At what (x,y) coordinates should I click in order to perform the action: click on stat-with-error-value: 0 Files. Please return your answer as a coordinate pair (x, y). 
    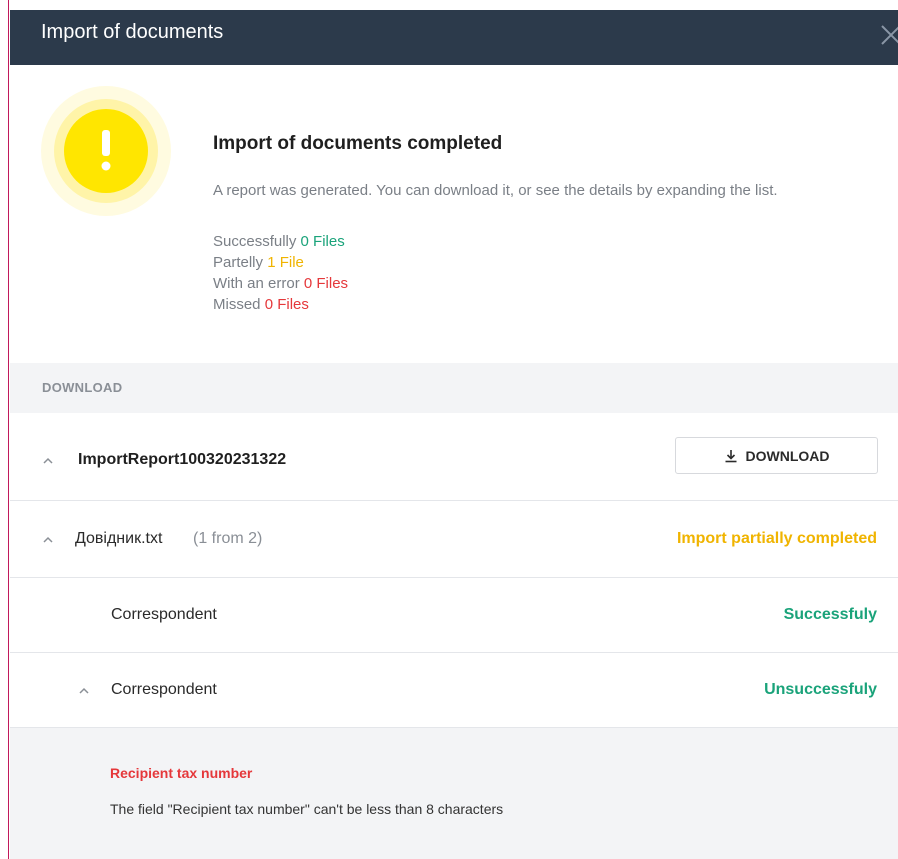
    Looking at the image, I should click on (326, 283).